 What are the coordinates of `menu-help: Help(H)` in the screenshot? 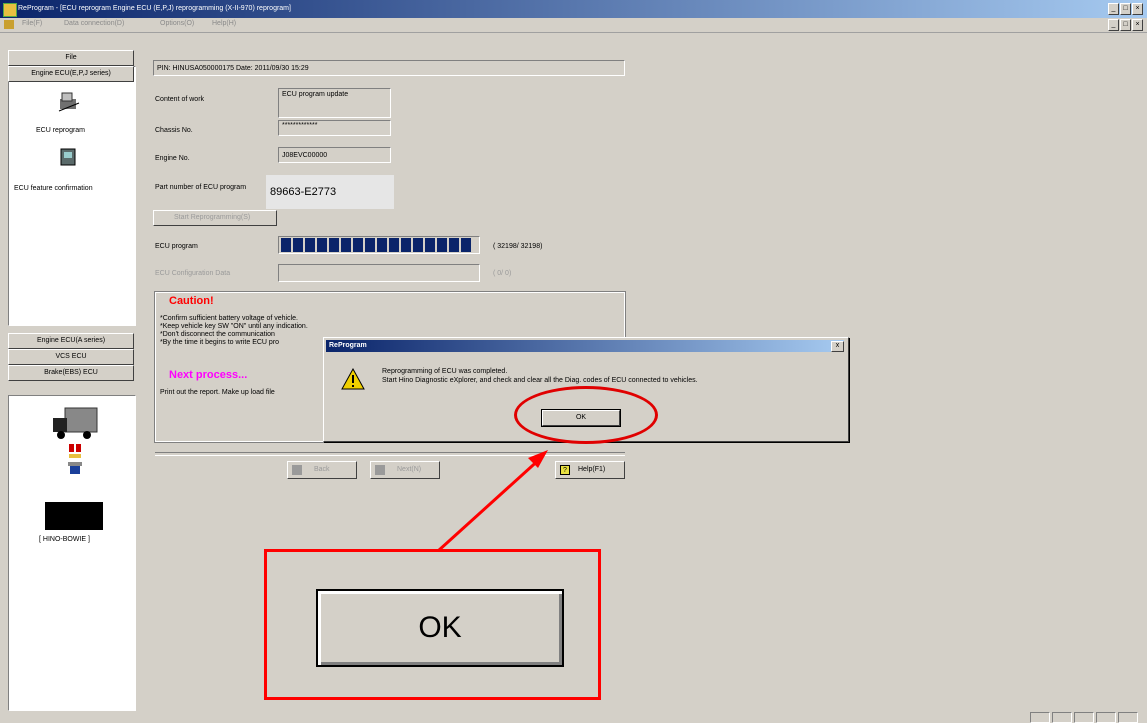 It's located at (224, 23).